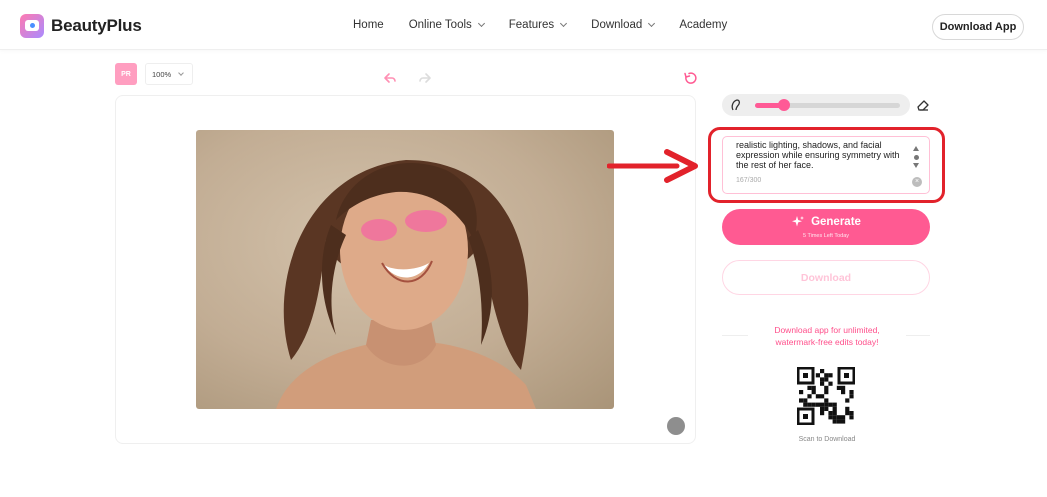 The image size is (1047, 497). I want to click on logo: BeautyPlus, so click(81, 26).